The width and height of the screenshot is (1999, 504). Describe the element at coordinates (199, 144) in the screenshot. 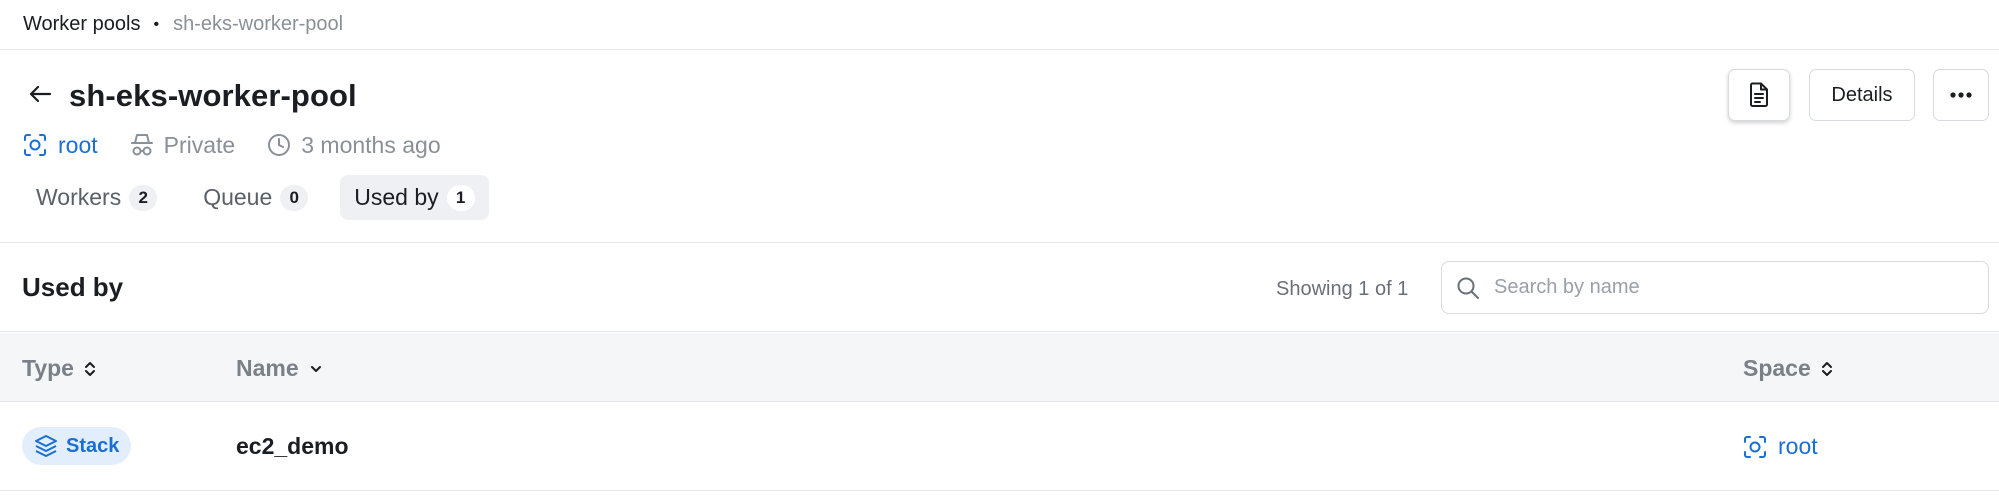

I see `visibility-label: Private` at that location.